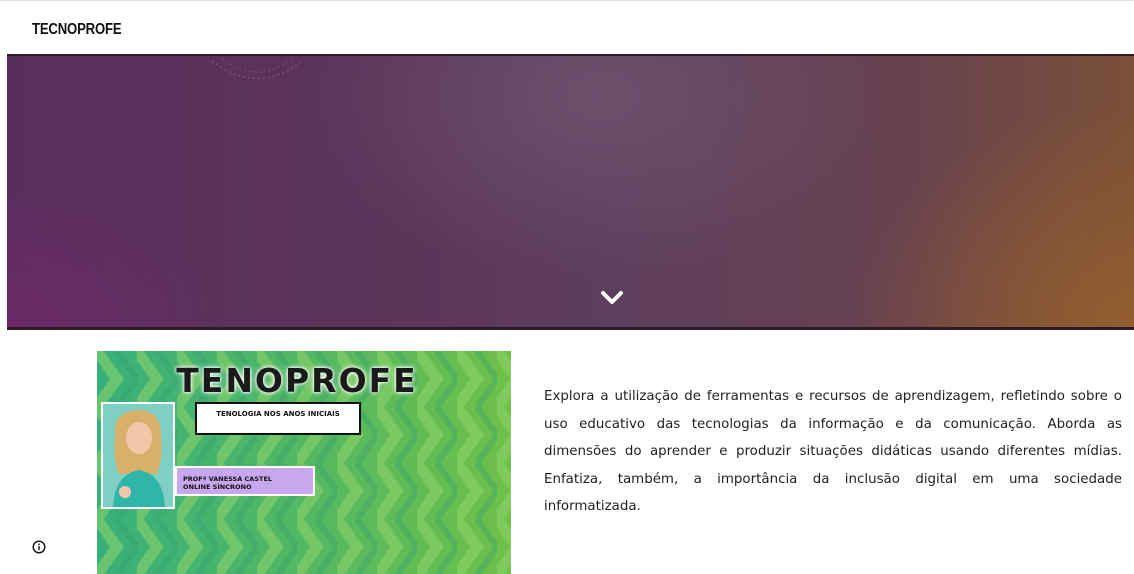 Image resolution: width=1134 pixels, height=574 pixels. What do you see at coordinates (612, 298) in the screenshot?
I see `chevron-down-icon` at bounding box center [612, 298].